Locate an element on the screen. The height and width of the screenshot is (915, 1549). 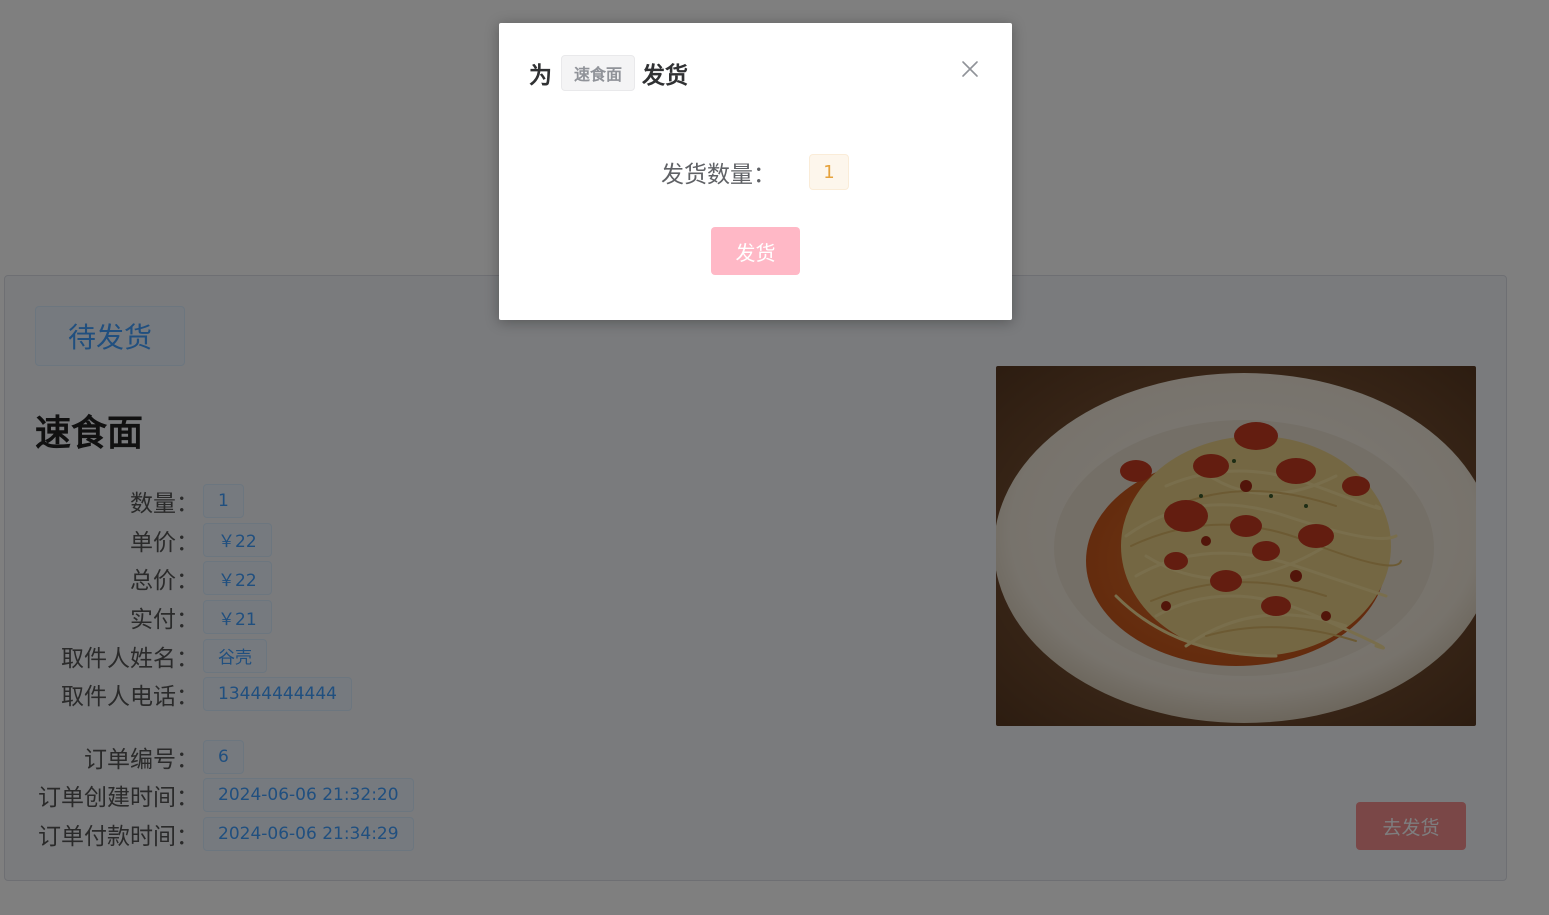
ship-dialog: 为 速食面 发货 发货数量： 1 发货 is located at coordinates (755, 171).